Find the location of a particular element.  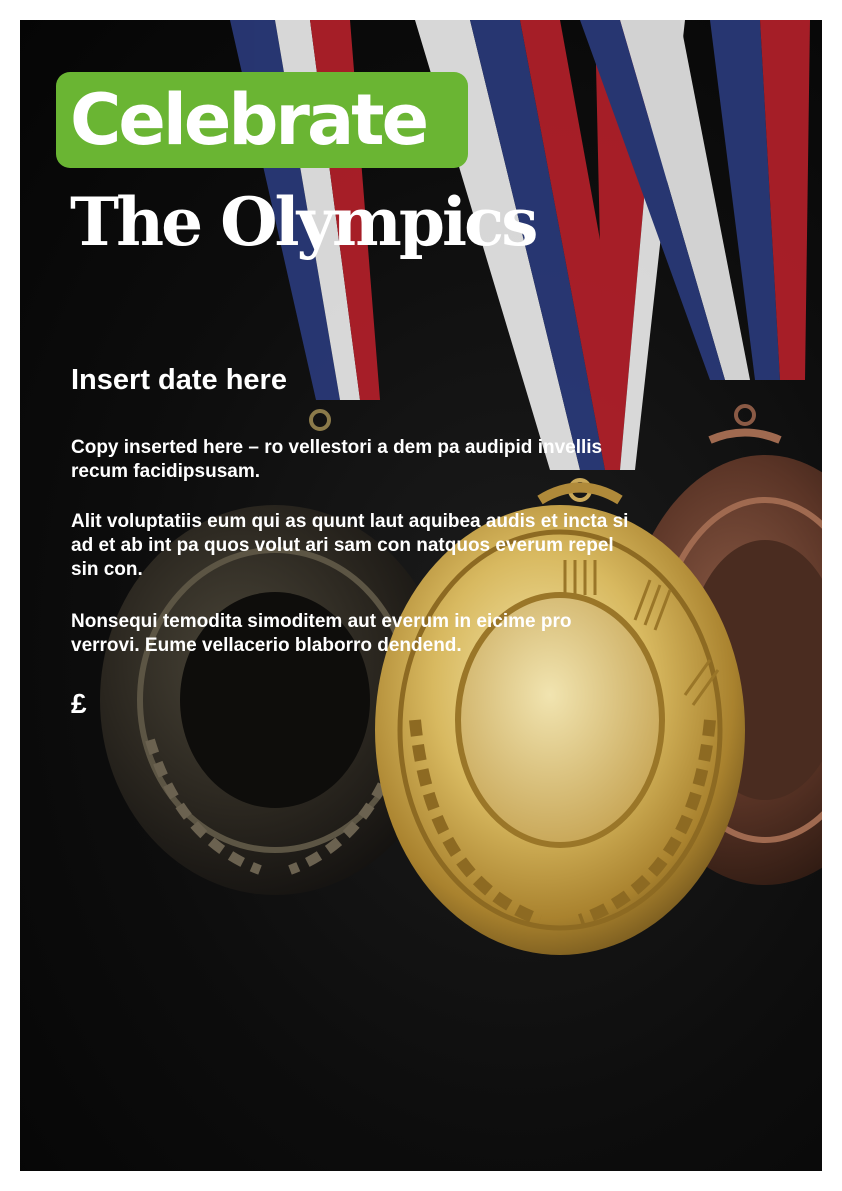

poster-title: The Olympics is located at coordinates (304, 222).